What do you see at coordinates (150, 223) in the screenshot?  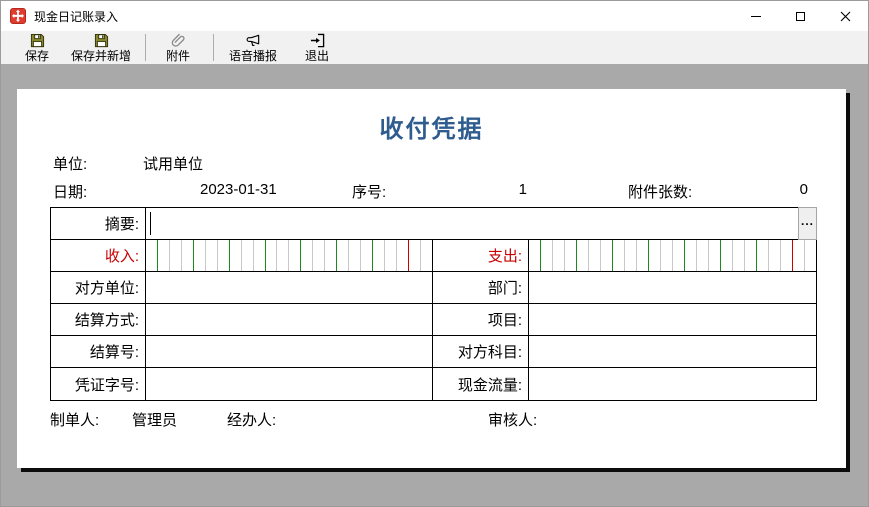 I see `text-cursor` at bounding box center [150, 223].